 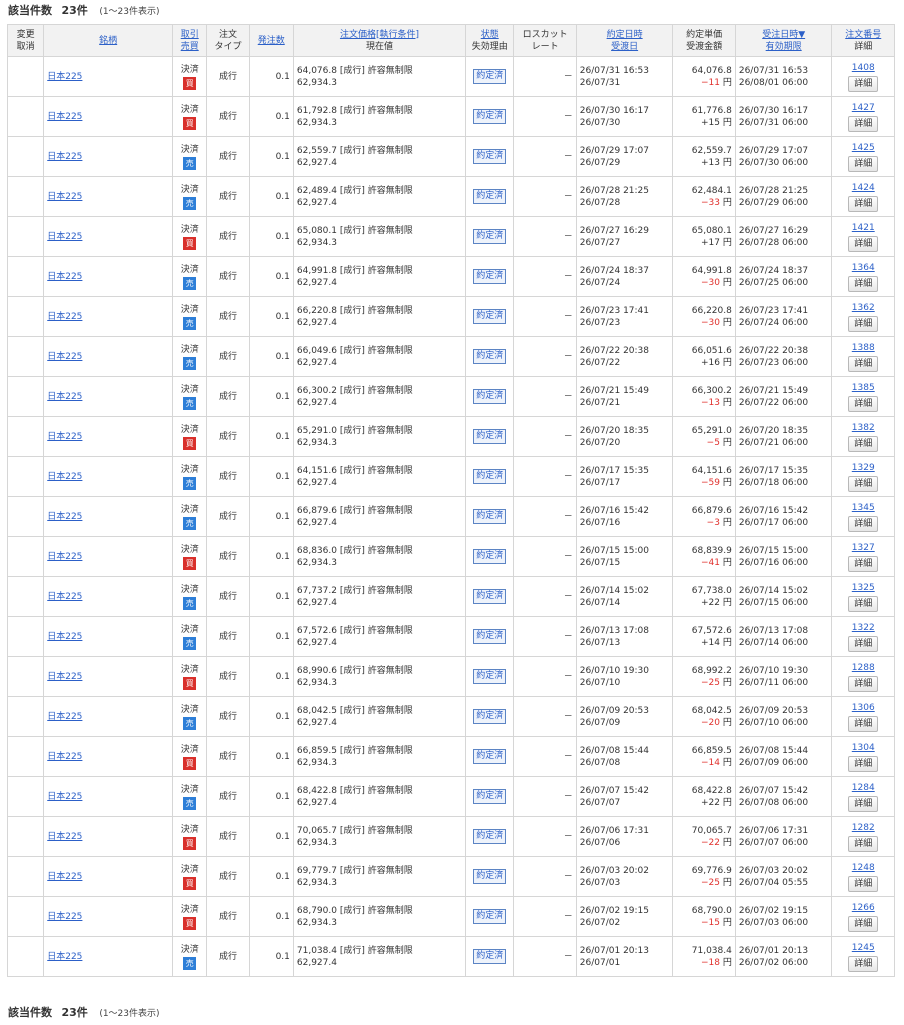 I want to click on order-number-link: 1427, so click(x=863, y=108).